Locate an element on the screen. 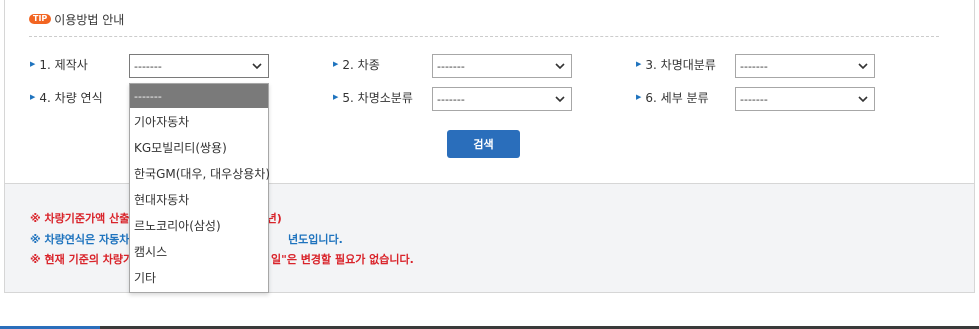  model-minor-select: ------- is located at coordinates (502, 99).